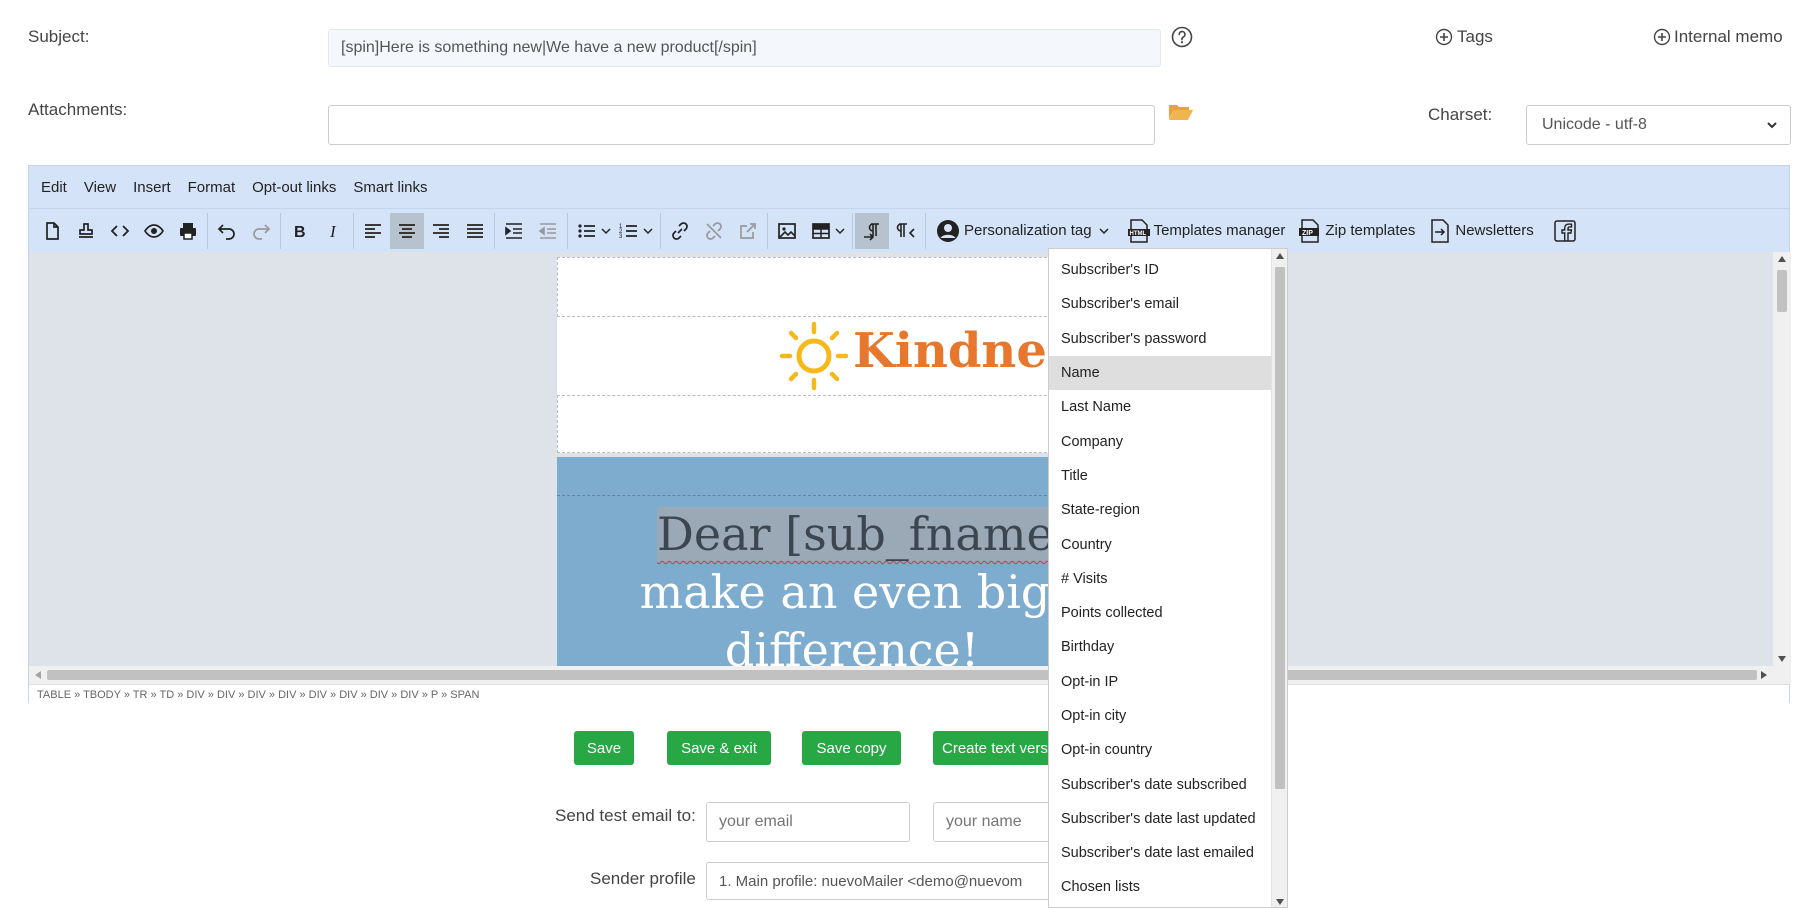 Image resolution: width=1804 pixels, height=908 pixels. I want to click on hero-heading: Dear [sub_fname] h, so click(836, 534).